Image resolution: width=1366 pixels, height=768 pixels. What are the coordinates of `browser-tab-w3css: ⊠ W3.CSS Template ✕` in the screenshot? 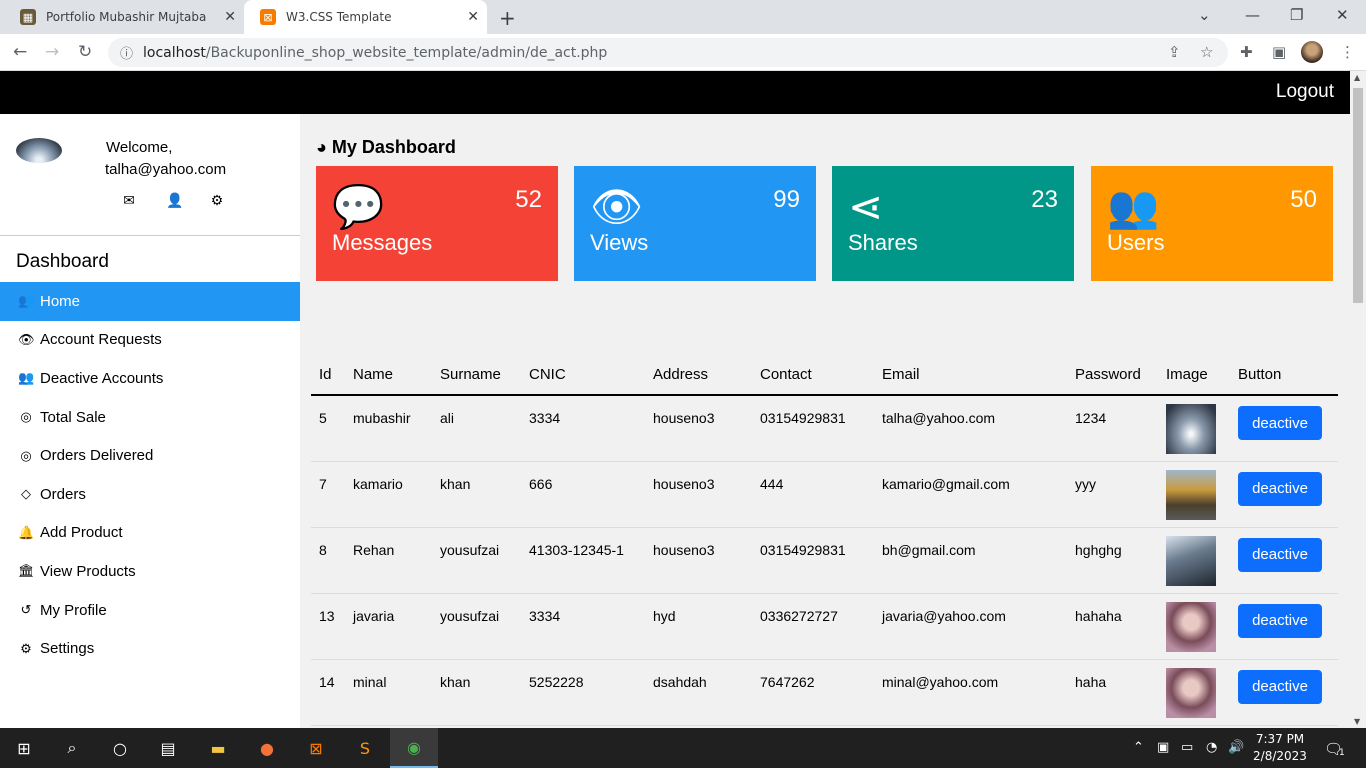 It's located at (365, 17).